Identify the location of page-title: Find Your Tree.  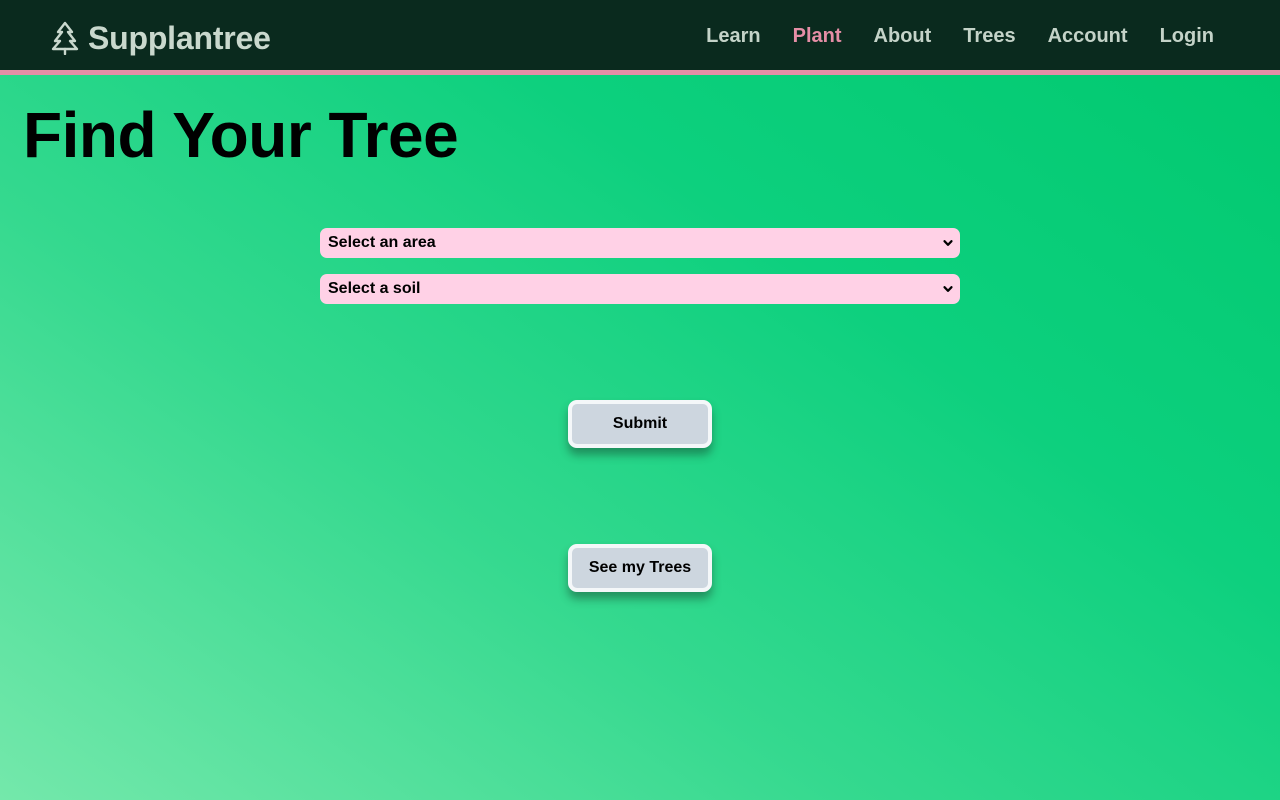
(241, 135).